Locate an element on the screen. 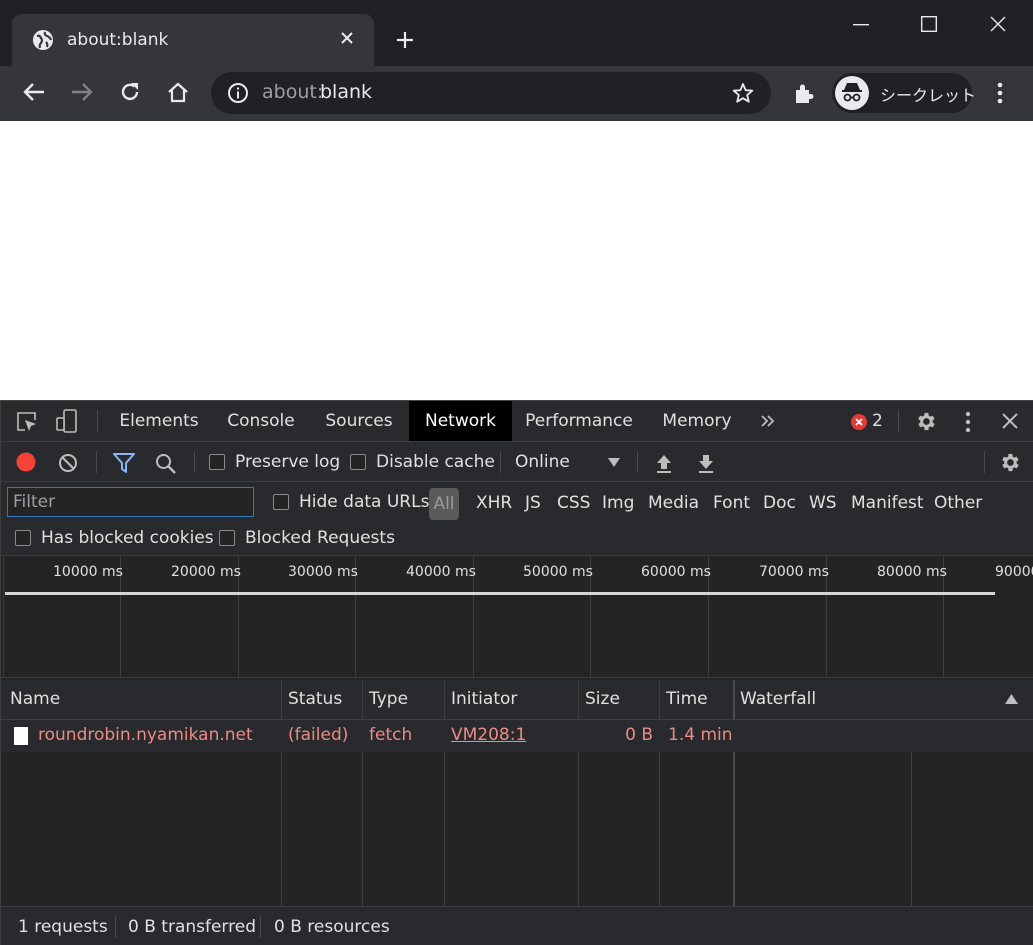  timeline-tick-label: 50000 ms is located at coordinates (558, 572).